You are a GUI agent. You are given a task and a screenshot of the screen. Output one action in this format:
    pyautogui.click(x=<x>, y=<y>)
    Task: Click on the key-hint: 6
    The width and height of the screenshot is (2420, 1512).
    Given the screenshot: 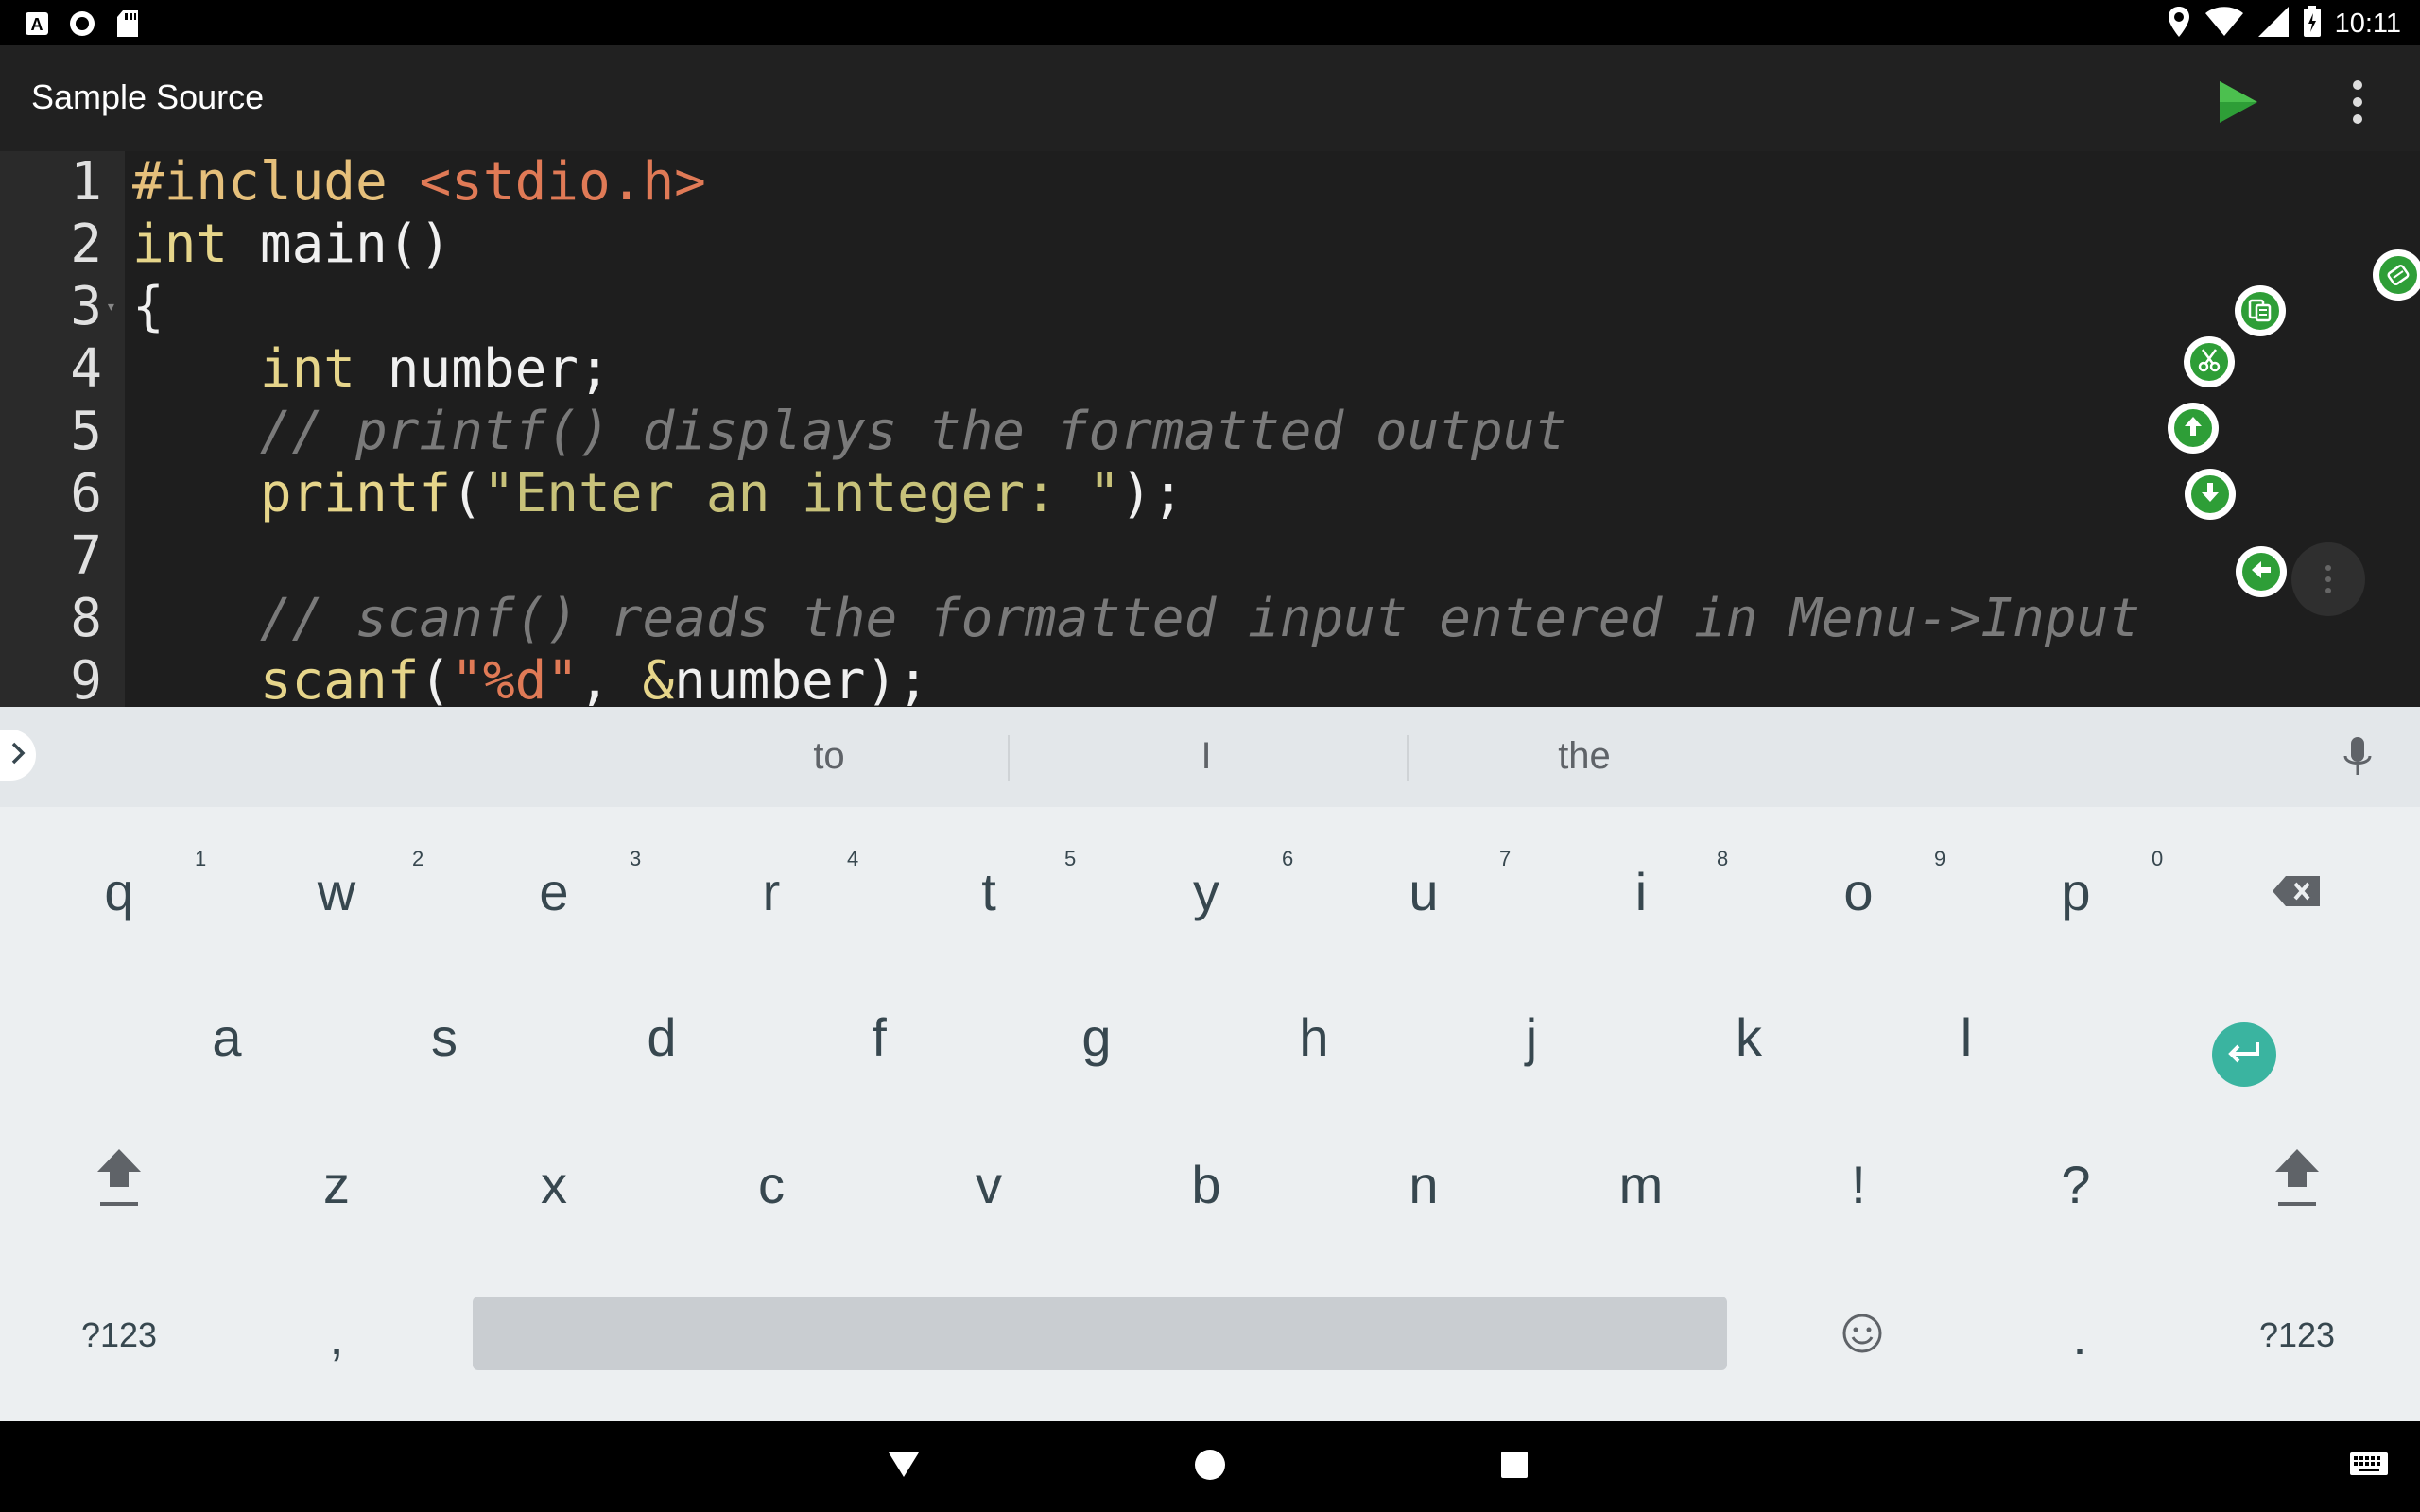 What is the action you would take?
    pyautogui.click(x=1288, y=858)
    